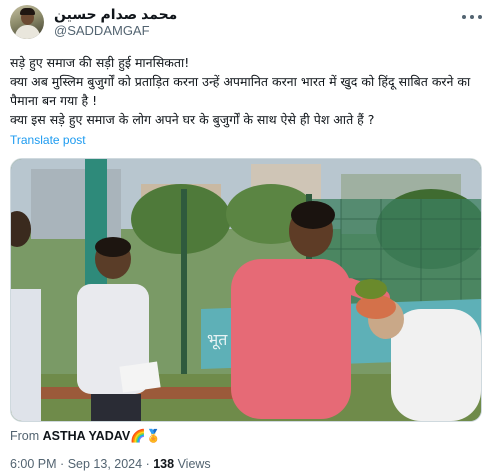 The height and width of the screenshot is (476, 494). Describe the element at coordinates (25, 436) in the screenshot. I see `video-source-prefix: From` at that location.